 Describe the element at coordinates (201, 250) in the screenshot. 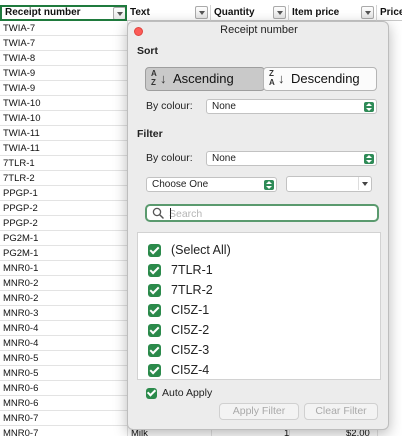

I see `filter-list-item-label: (Select All)` at that location.